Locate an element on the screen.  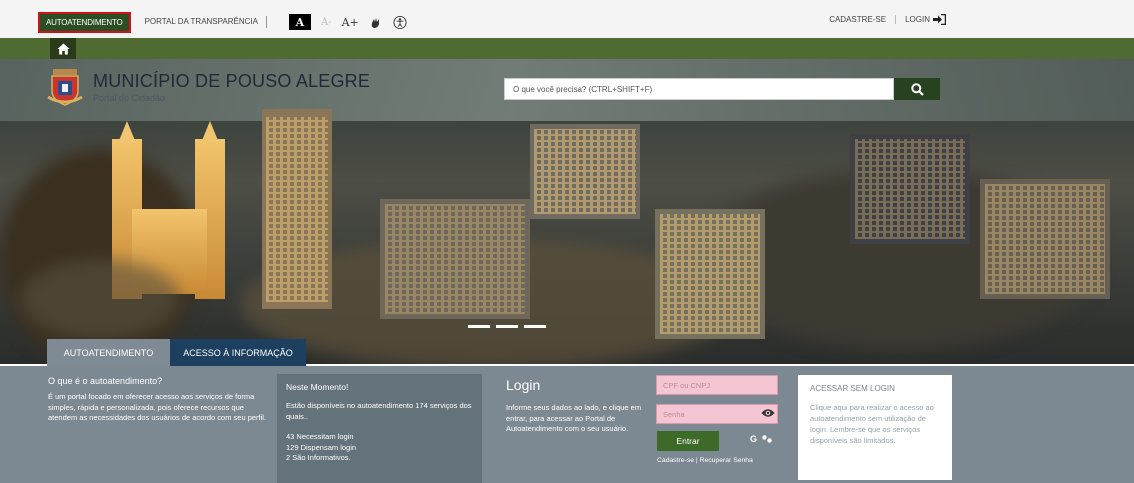
search-input: O que você precisa? (CTRL+SHIFT+F) is located at coordinates (699, 89).